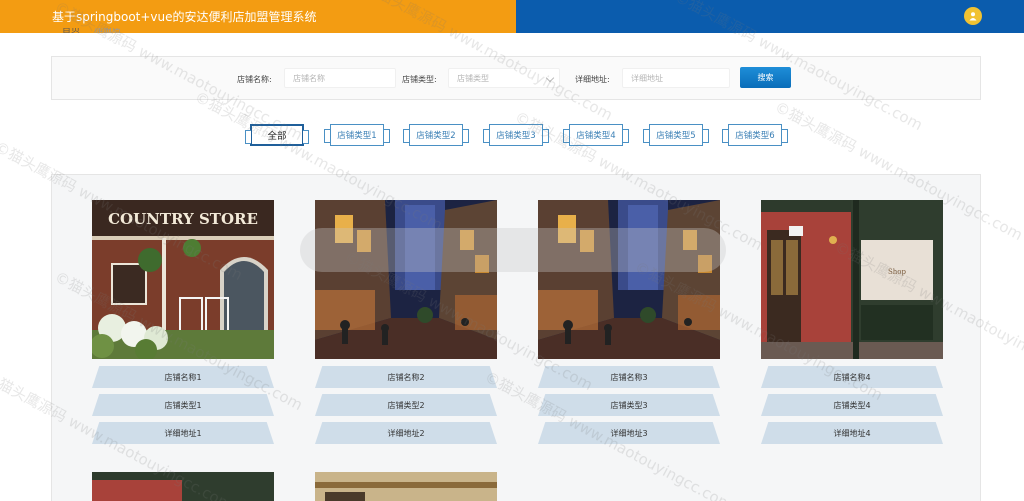 The width and height of the screenshot is (1024, 501). I want to click on search-panel: 店铺名称: 店铺类型: 详细地址: 搜索, so click(516, 78).